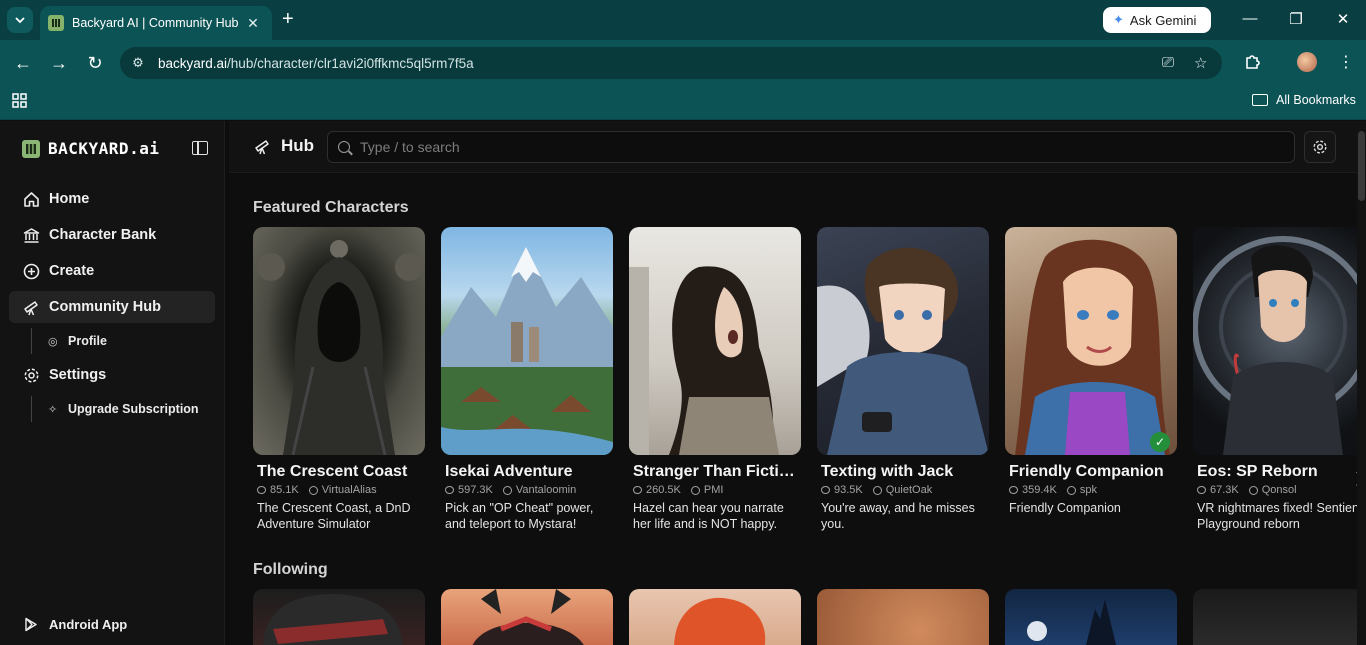 Image resolution: width=1366 pixels, height=645 pixels. What do you see at coordinates (23, 63) in the screenshot?
I see `back-arrow-icon: ←` at bounding box center [23, 63].